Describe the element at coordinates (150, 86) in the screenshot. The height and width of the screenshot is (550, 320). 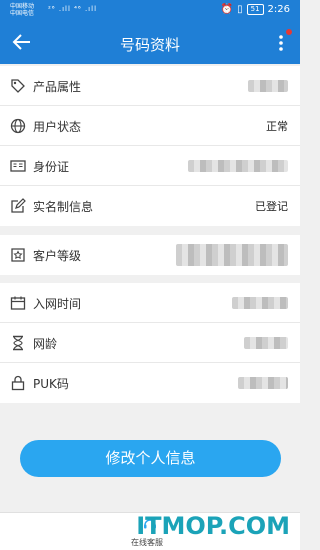
I see `list-item-product: 产品属性` at that location.